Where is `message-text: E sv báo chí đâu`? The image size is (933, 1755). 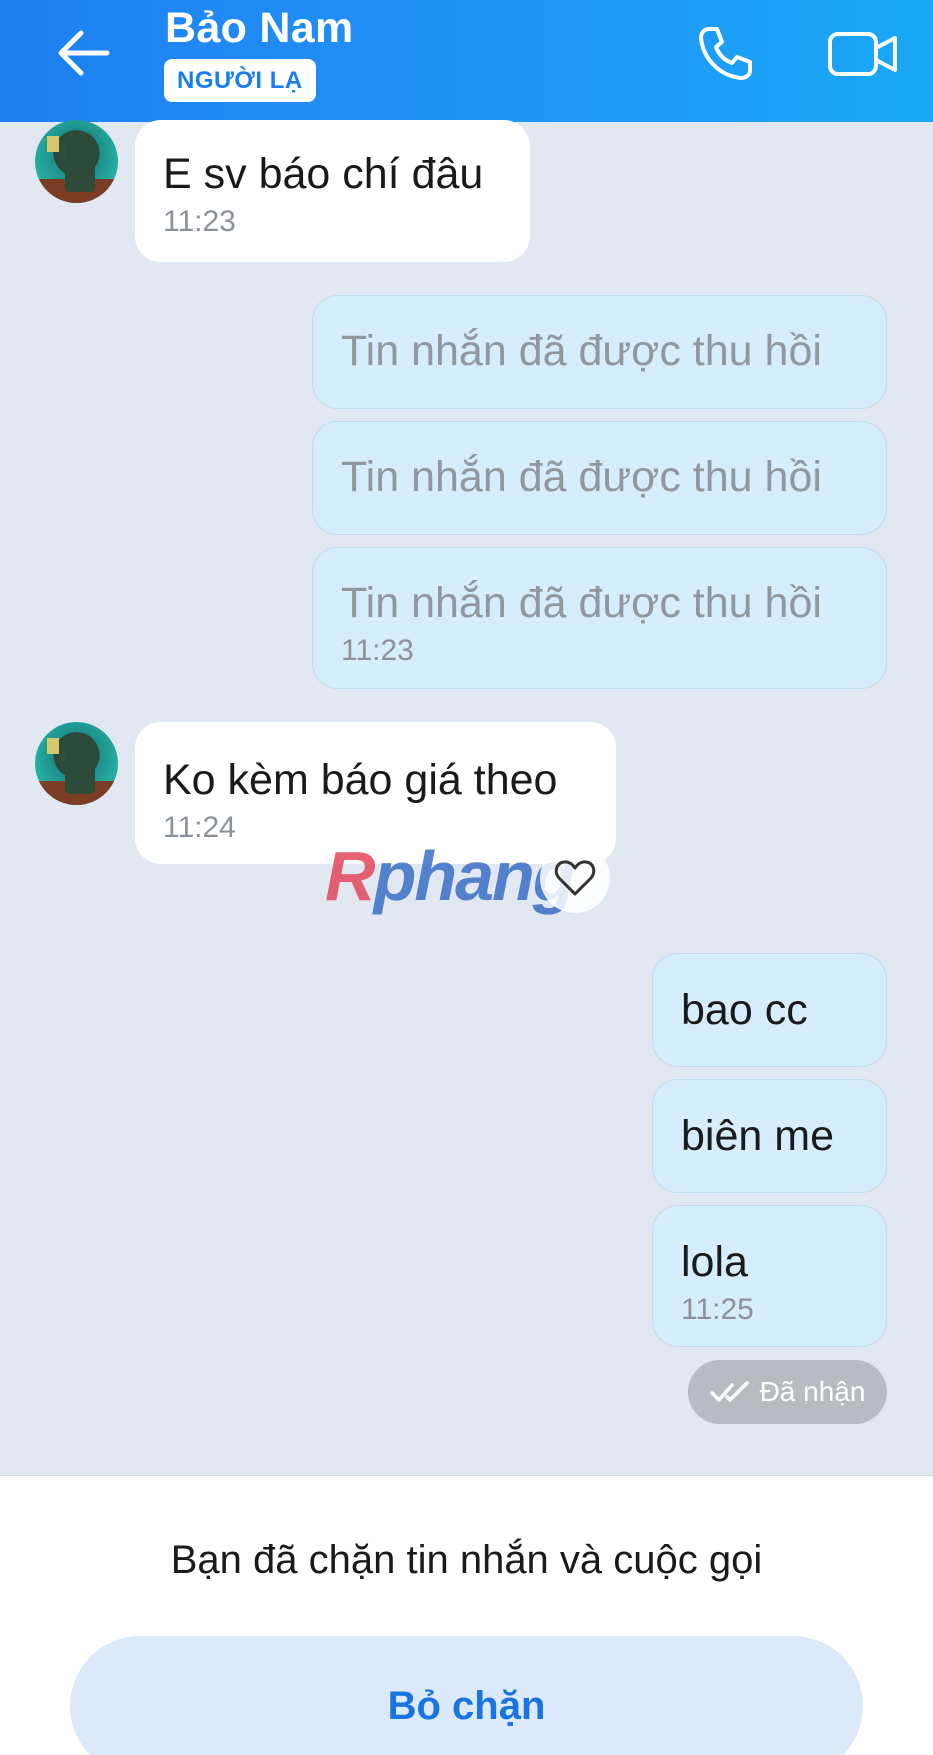
message-text: E sv báo chí đâu is located at coordinates (323, 174).